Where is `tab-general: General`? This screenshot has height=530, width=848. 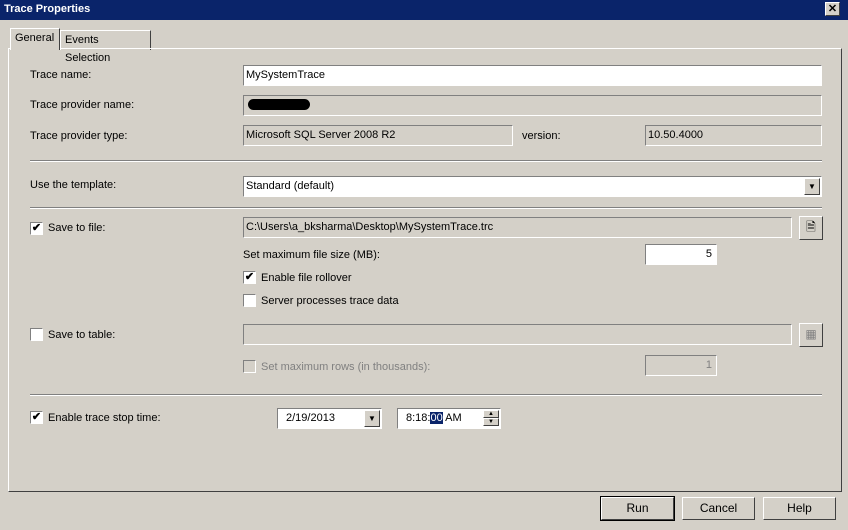 tab-general: General is located at coordinates (35, 39).